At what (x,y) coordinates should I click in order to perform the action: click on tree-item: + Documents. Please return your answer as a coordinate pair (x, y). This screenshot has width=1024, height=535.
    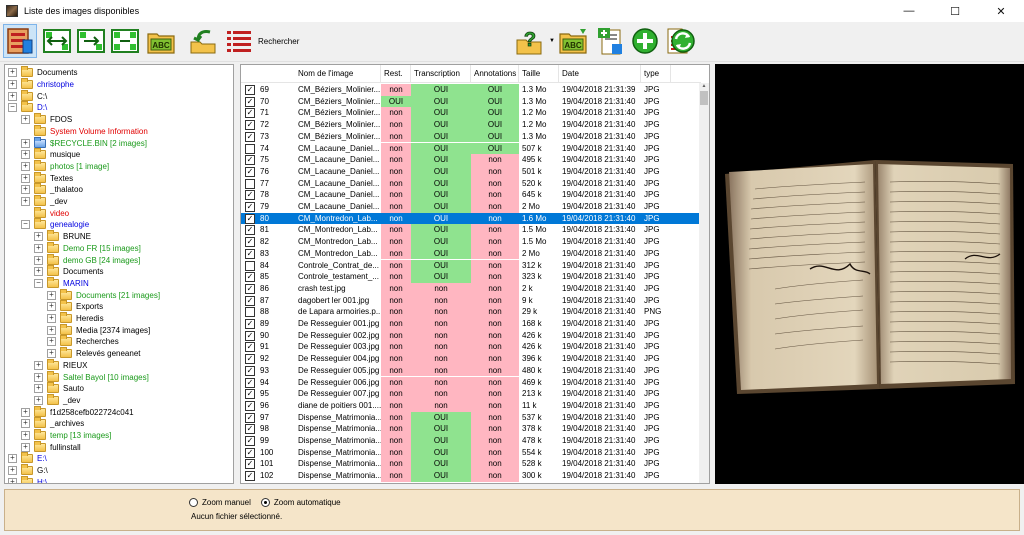
    Looking at the image, I should click on (42, 72).